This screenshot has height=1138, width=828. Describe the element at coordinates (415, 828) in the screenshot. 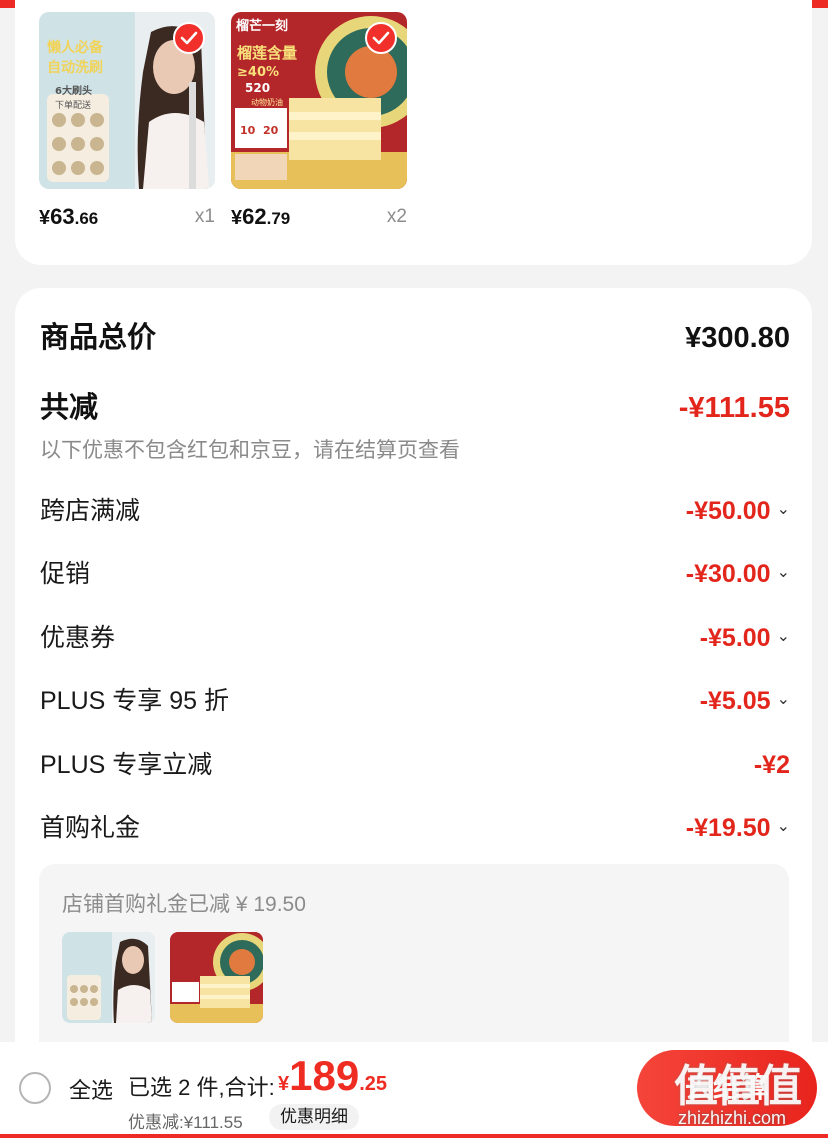

I see `discount-row-first-purchase: 首购礼金 -¥19.50 ⌄` at that location.